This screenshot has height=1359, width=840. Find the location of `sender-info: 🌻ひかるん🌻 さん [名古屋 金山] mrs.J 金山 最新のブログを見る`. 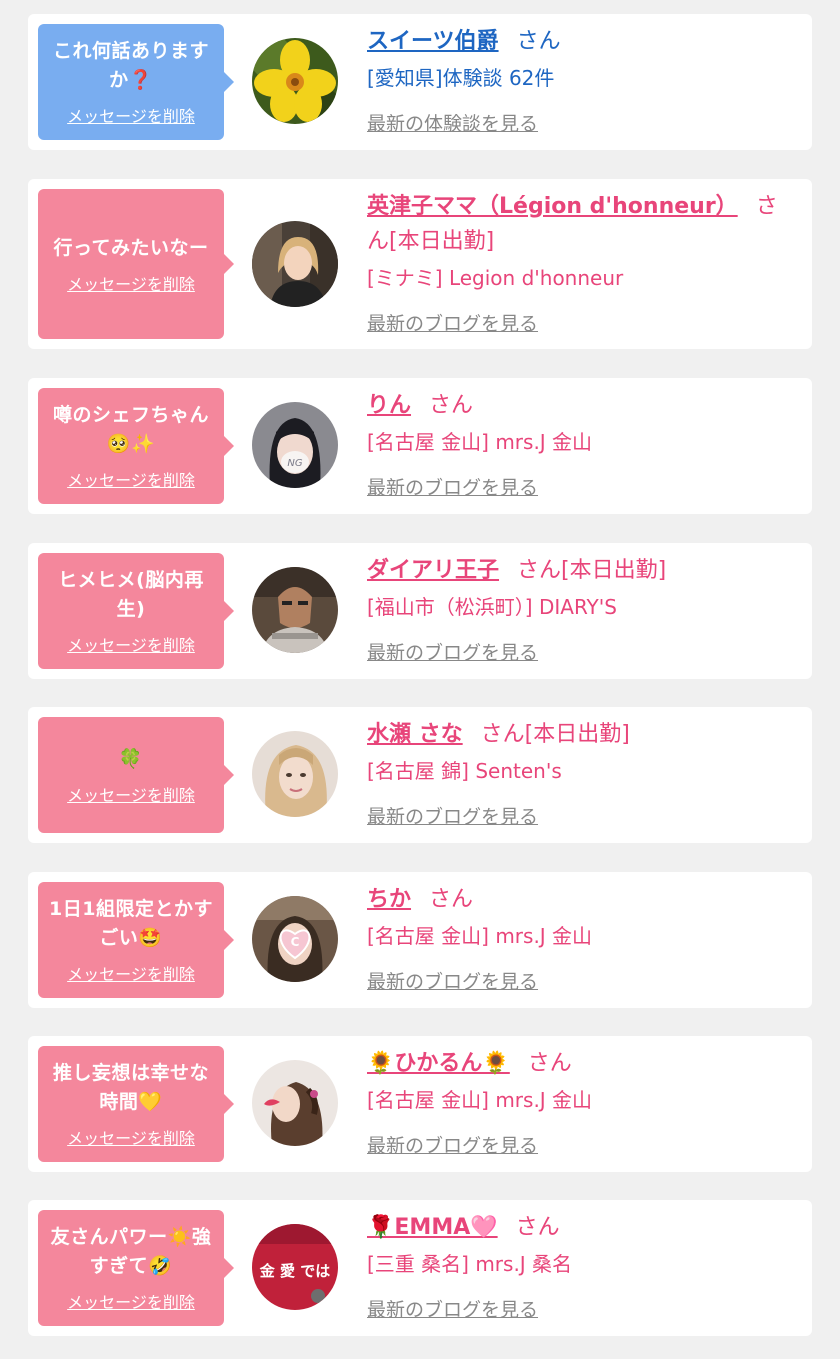

sender-info: 🌻ひかるん🌻 さん [名古屋 金山] mrs.J 金山 最新のブログを見る is located at coordinates (581, 1102).